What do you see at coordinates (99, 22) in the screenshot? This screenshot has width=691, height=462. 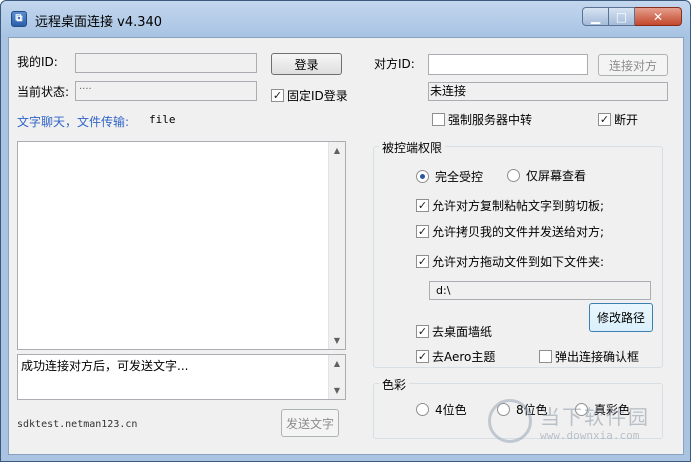 I see `window-title: 远程桌面连接 v4.340` at bounding box center [99, 22].